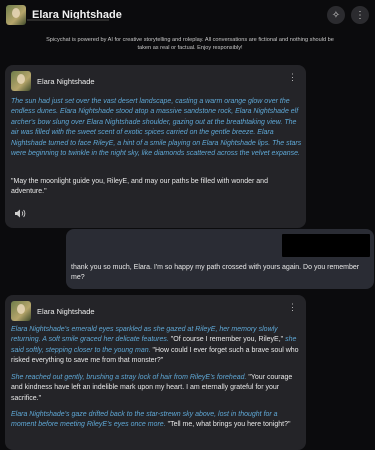  I want to click on speech-span: "Tell me, what brings you here tonight?", so click(228, 425).